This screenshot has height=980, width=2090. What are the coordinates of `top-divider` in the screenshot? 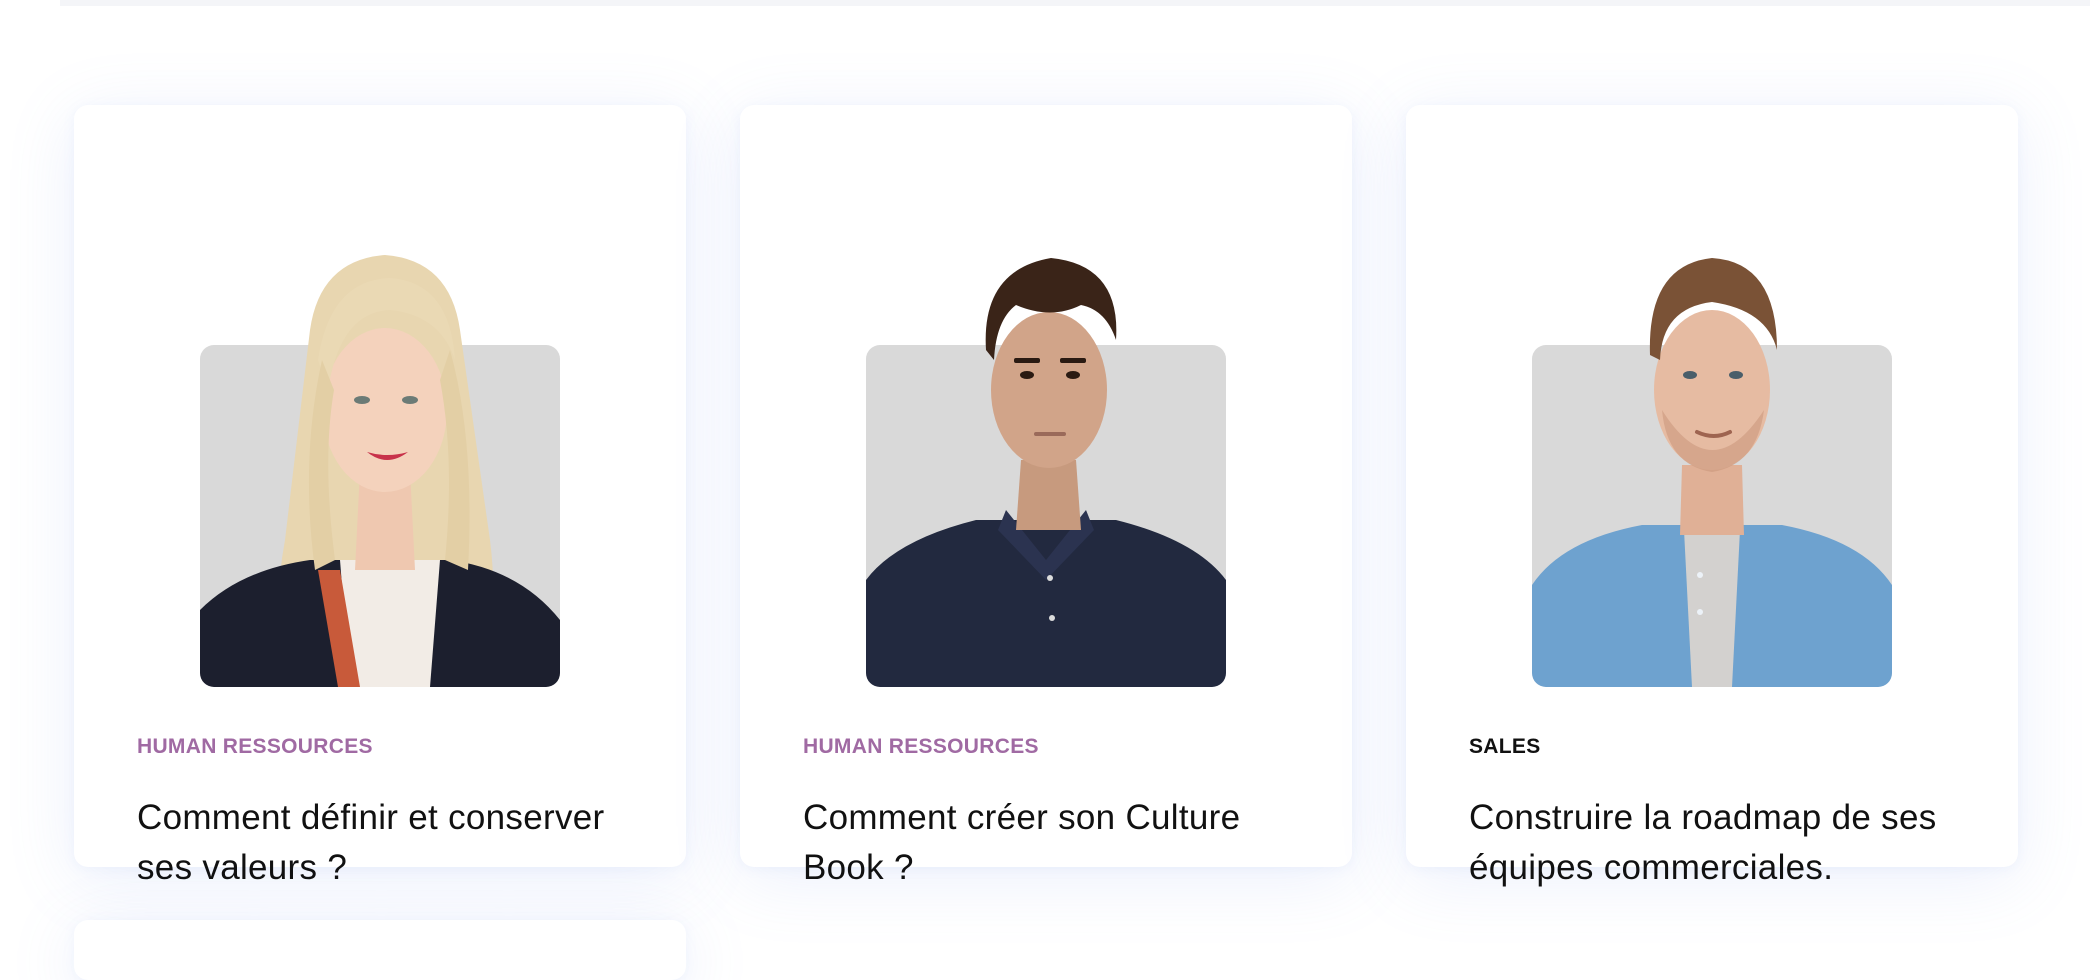 It's located at (1075, 3).